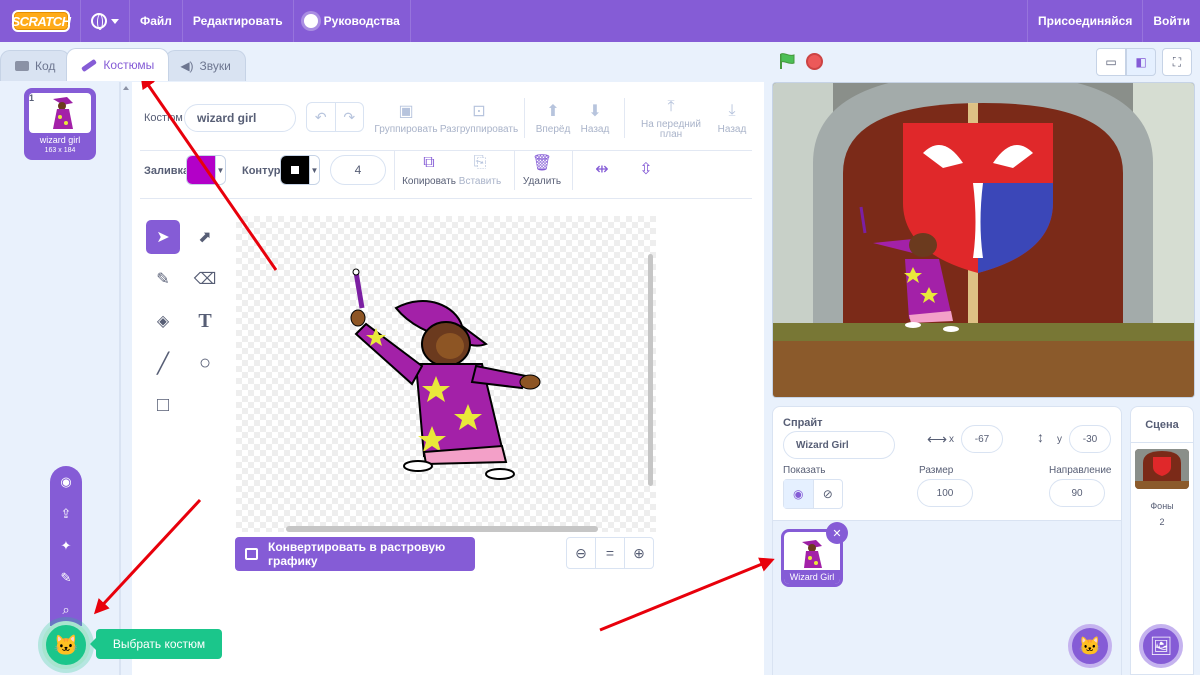 The height and width of the screenshot is (675, 1200). I want to click on sprite-name-input: Wizard Girl, so click(839, 445).